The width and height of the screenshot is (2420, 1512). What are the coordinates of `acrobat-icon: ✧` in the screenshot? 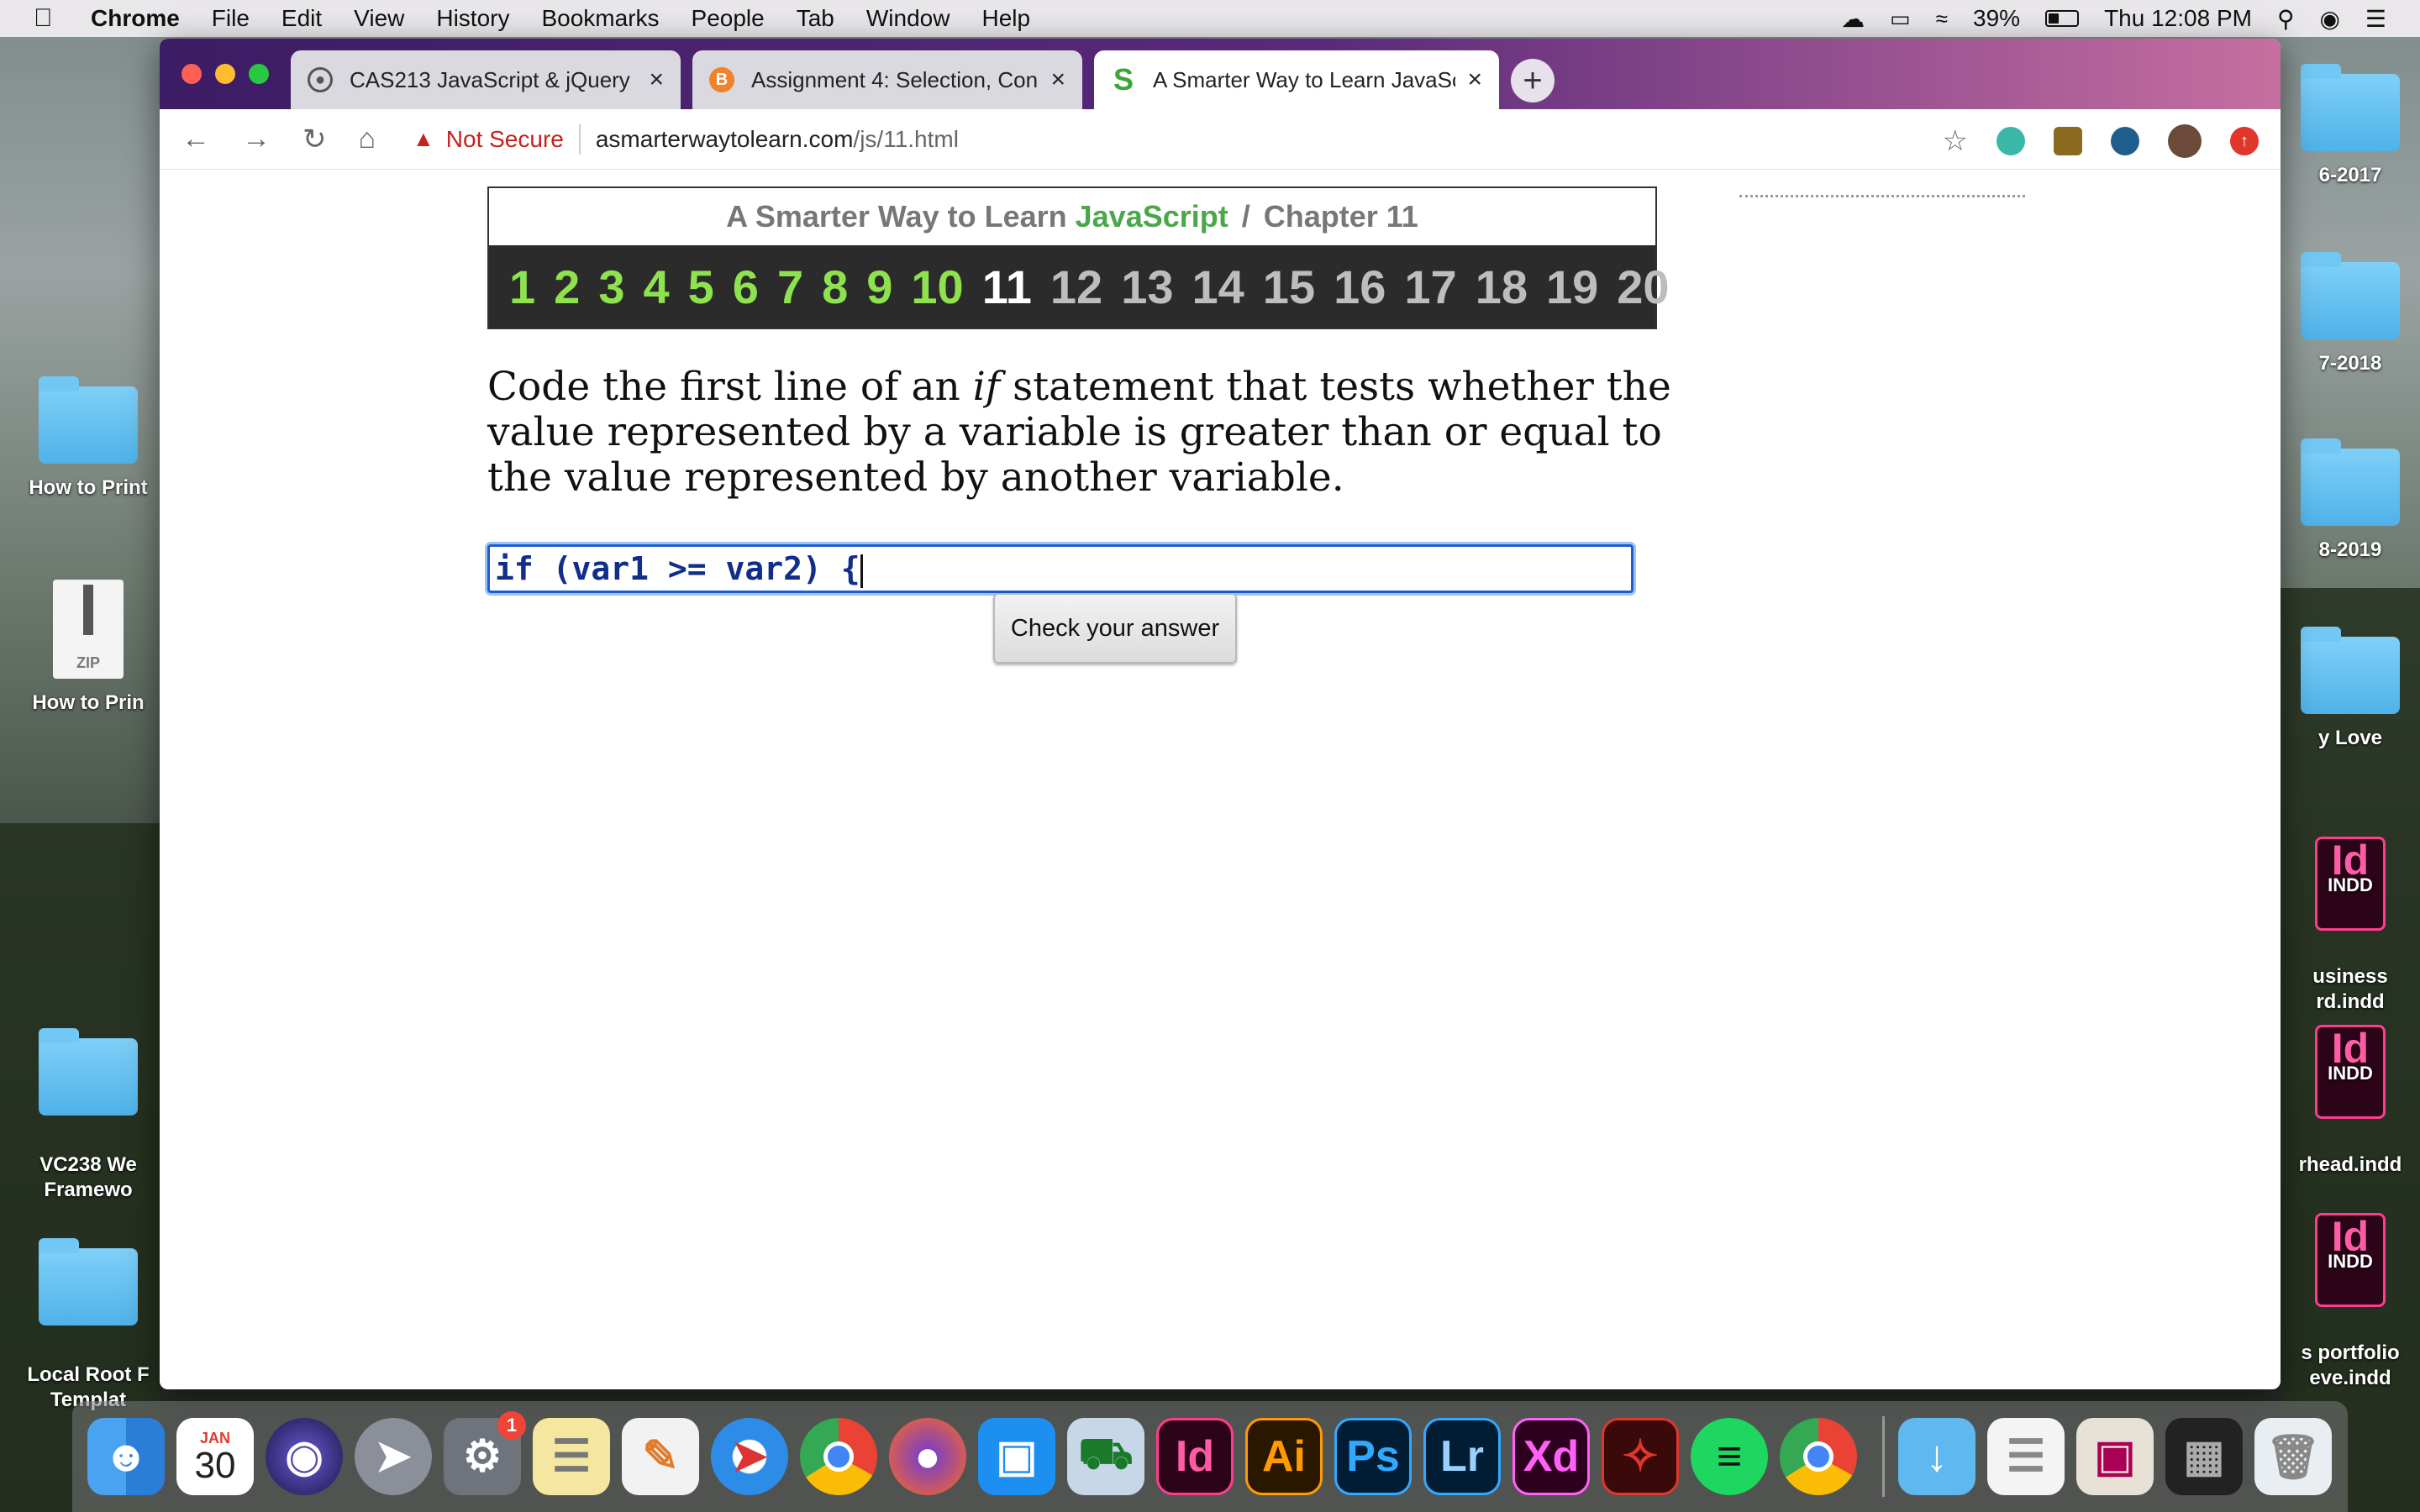 It's located at (1640, 1456).